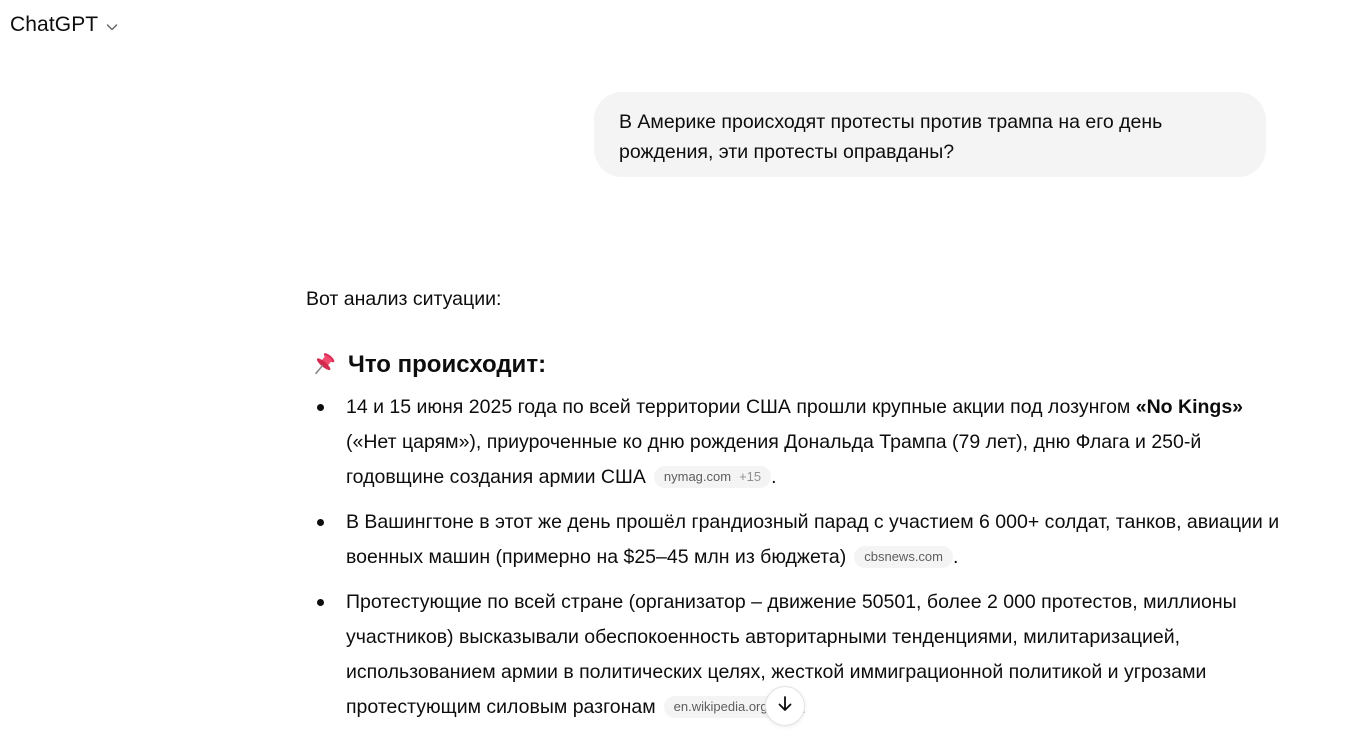  Describe the element at coordinates (796, 365) in the screenshot. I see `section-heading: Что происходит:` at that location.